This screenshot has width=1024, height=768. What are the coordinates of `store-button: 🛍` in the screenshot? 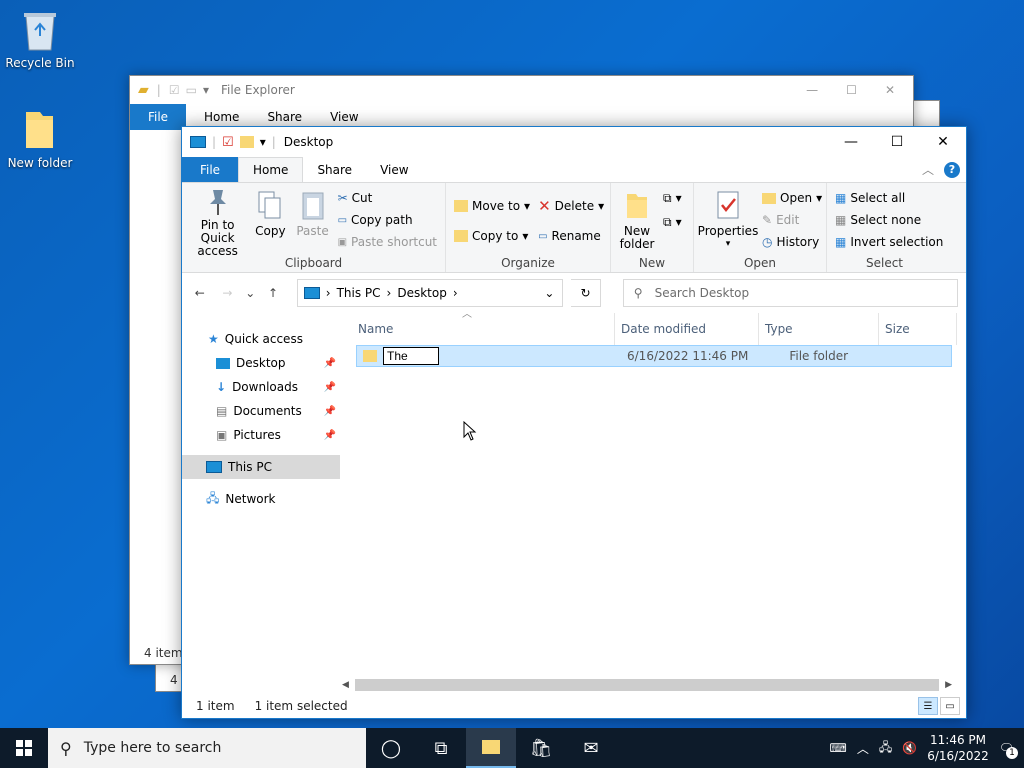 It's located at (541, 748).